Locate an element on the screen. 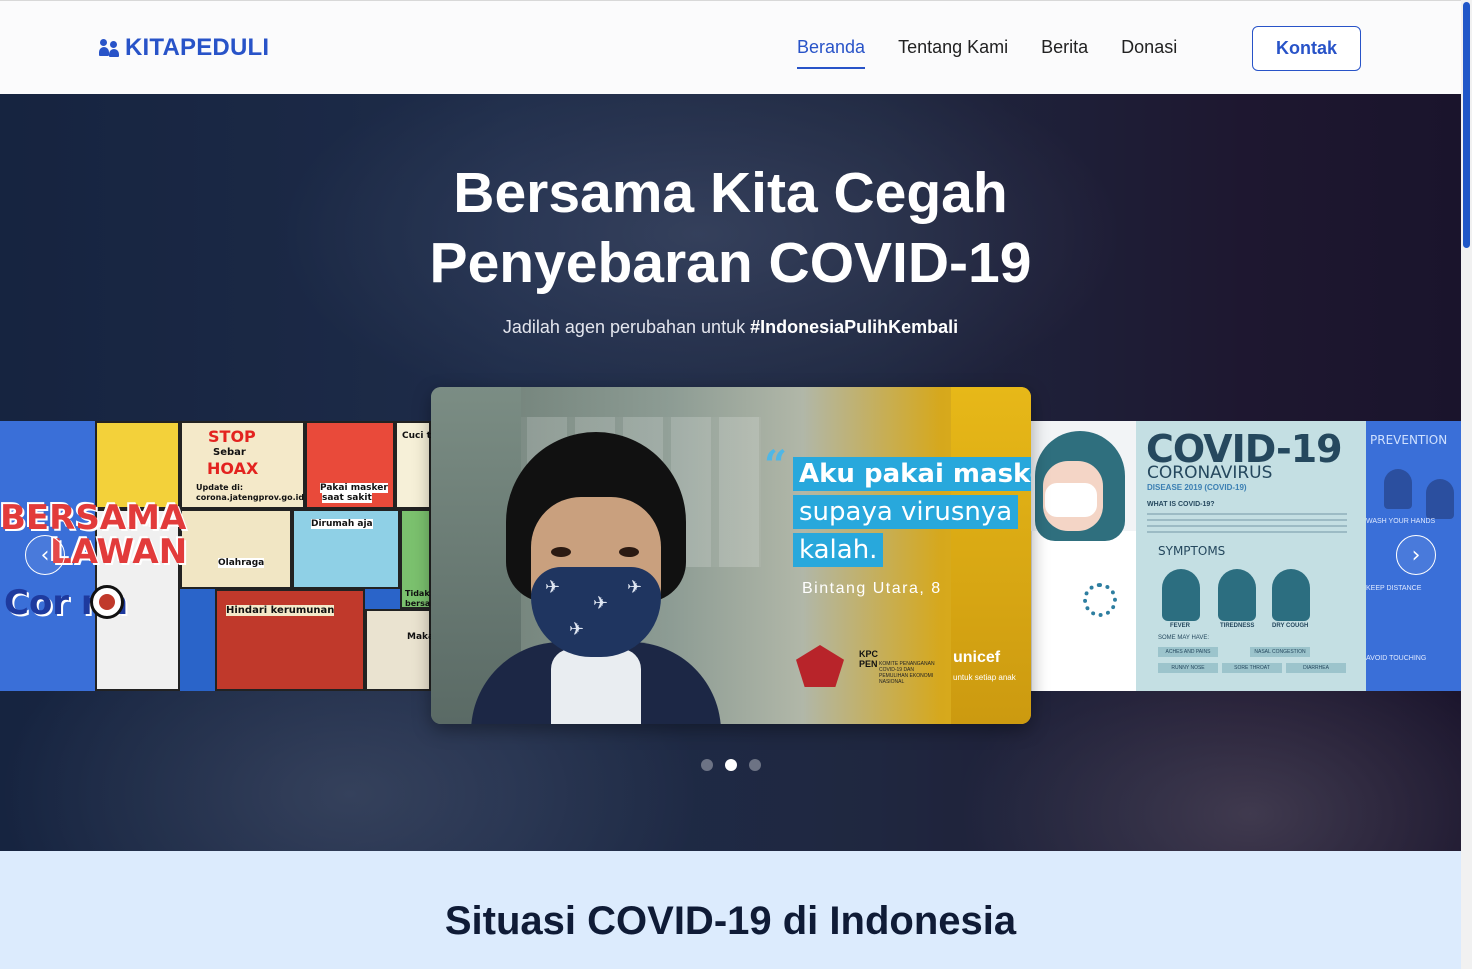  brand-logo: KITAPEDULI is located at coordinates (184, 48).